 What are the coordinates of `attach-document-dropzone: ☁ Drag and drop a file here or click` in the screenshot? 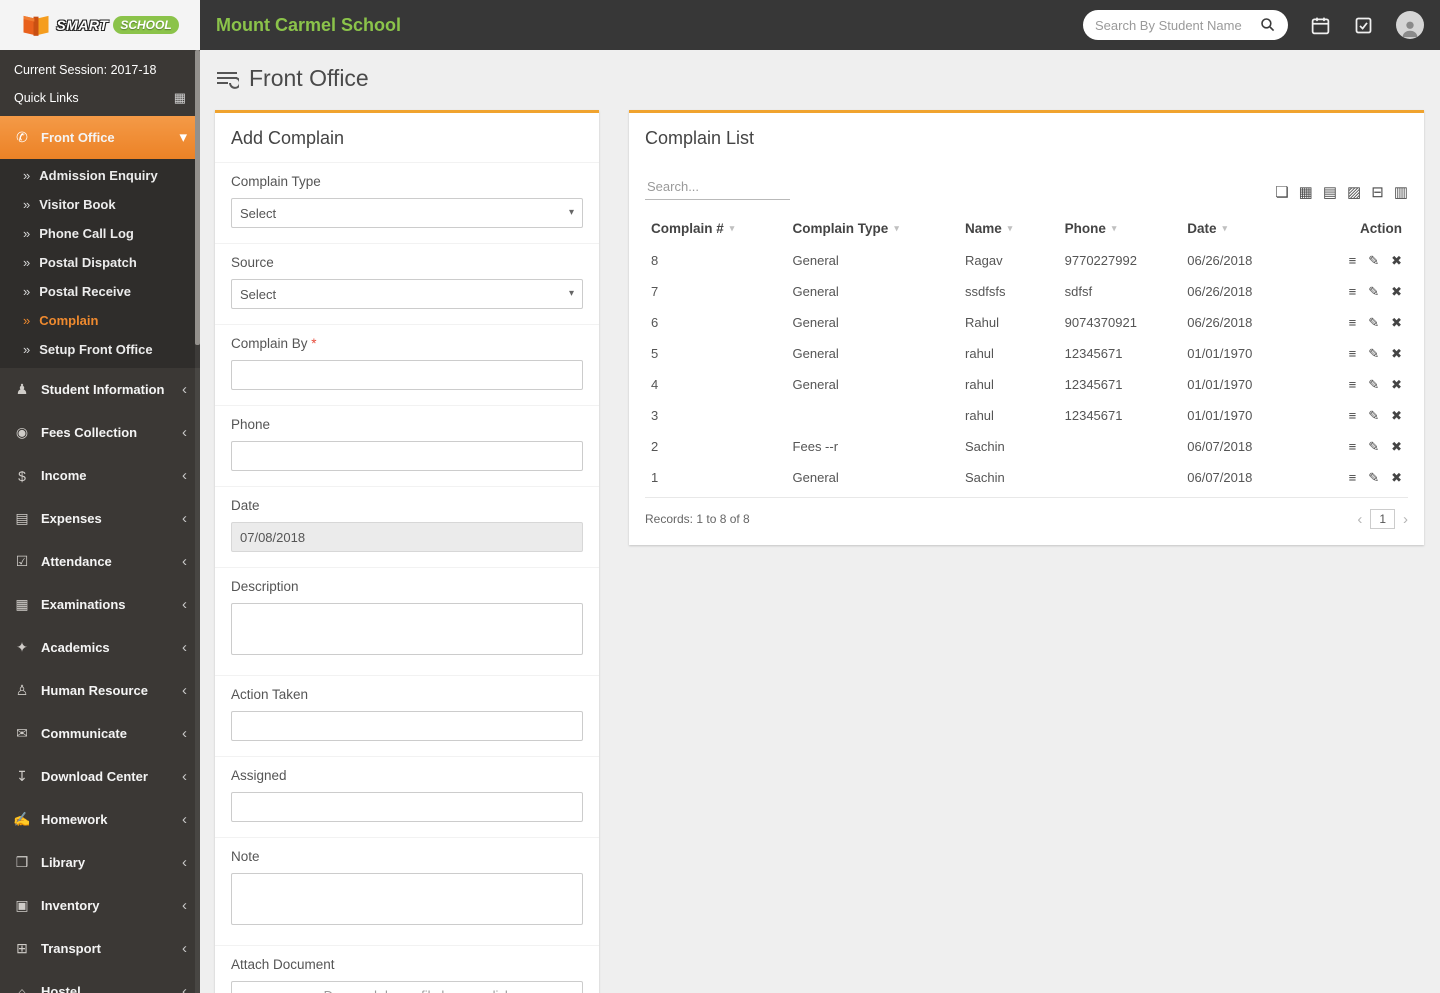 It's located at (407, 987).